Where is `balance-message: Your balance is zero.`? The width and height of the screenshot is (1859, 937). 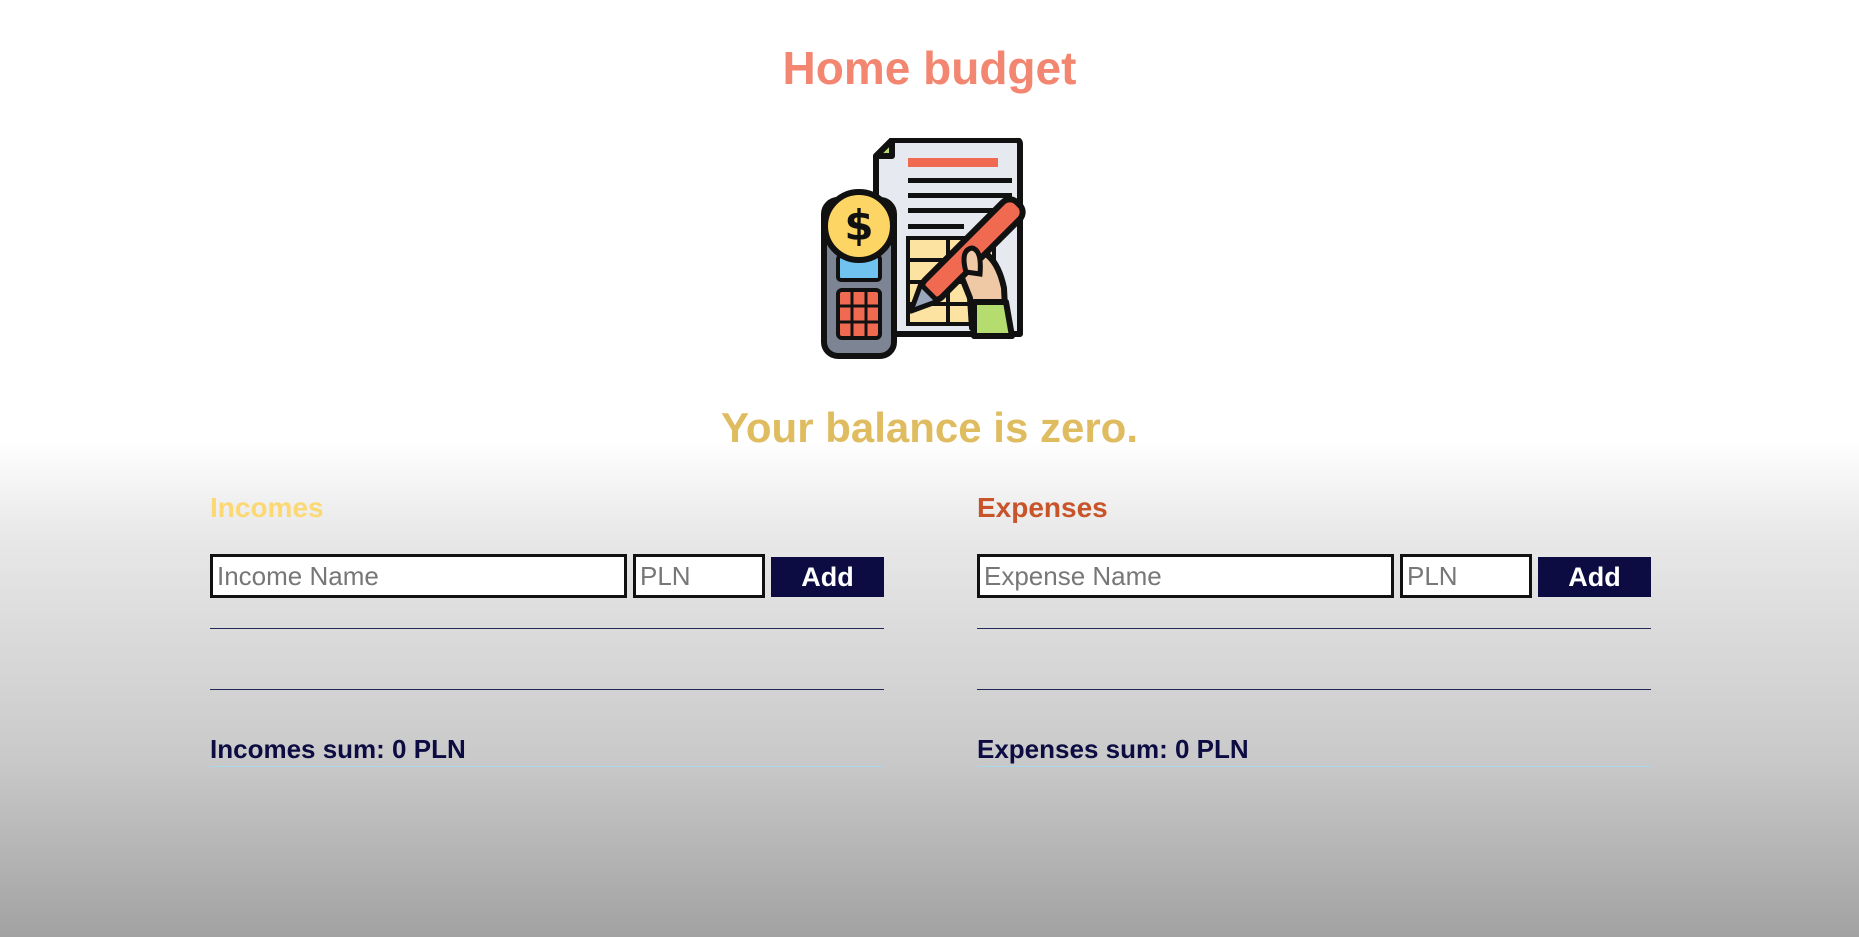 balance-message: Your balance is zero. is located at coordinates (929, 427).